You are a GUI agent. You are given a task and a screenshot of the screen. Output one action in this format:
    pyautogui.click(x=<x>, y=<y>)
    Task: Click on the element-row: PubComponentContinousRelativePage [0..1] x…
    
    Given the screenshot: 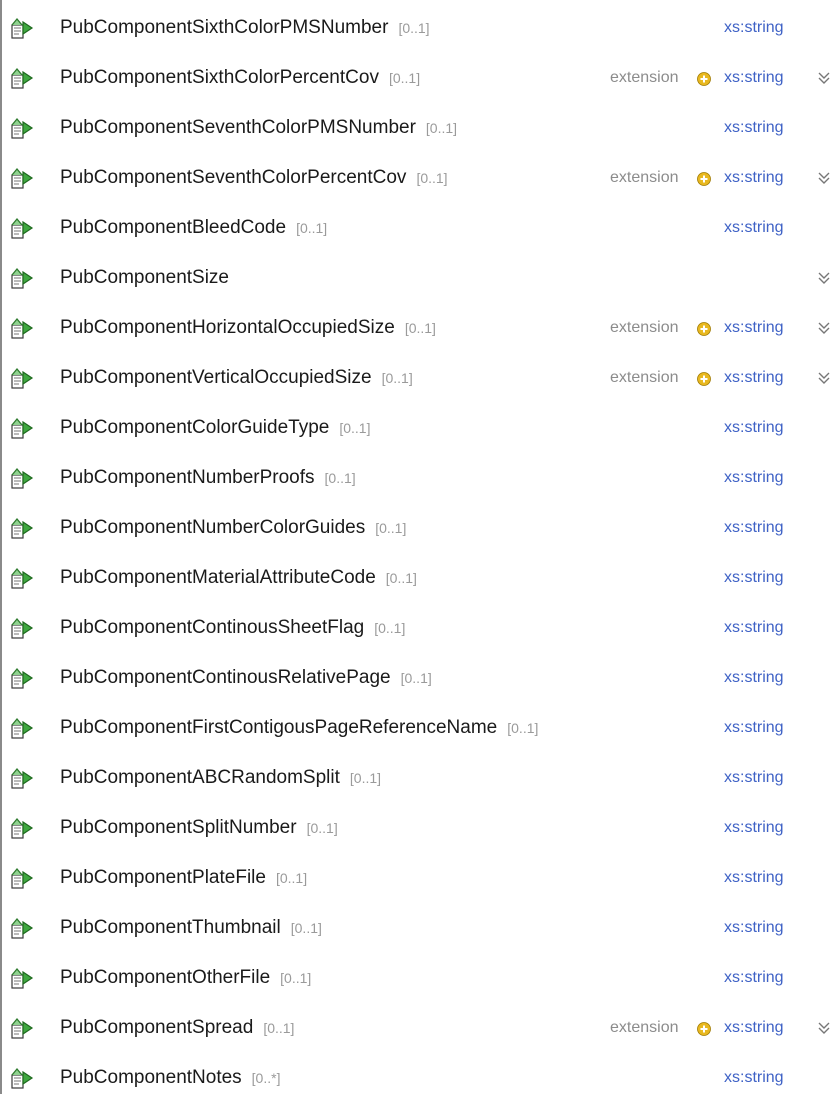 What is the action you would take?
    pyautogui.click(x=418, y=678)
    